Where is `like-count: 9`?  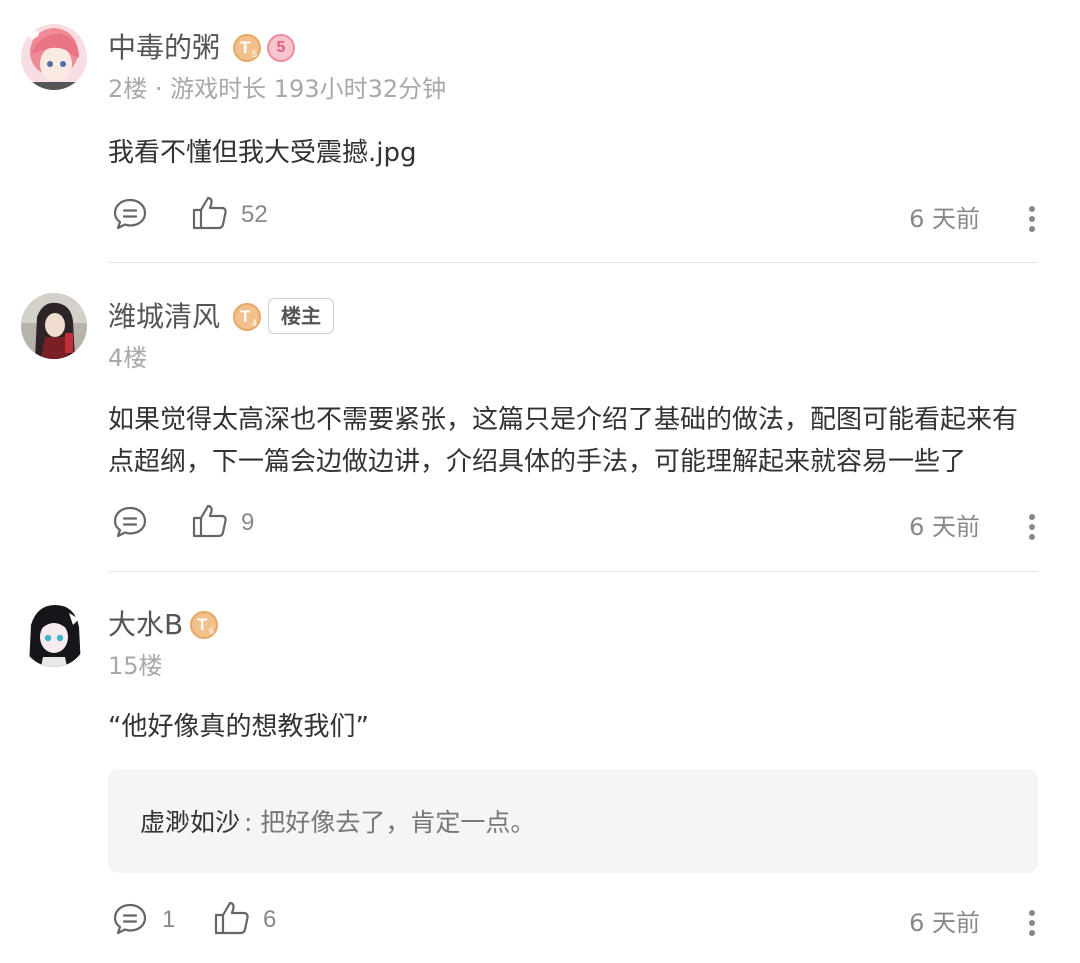 like-count: 9 is located at coordinates (248, 522).